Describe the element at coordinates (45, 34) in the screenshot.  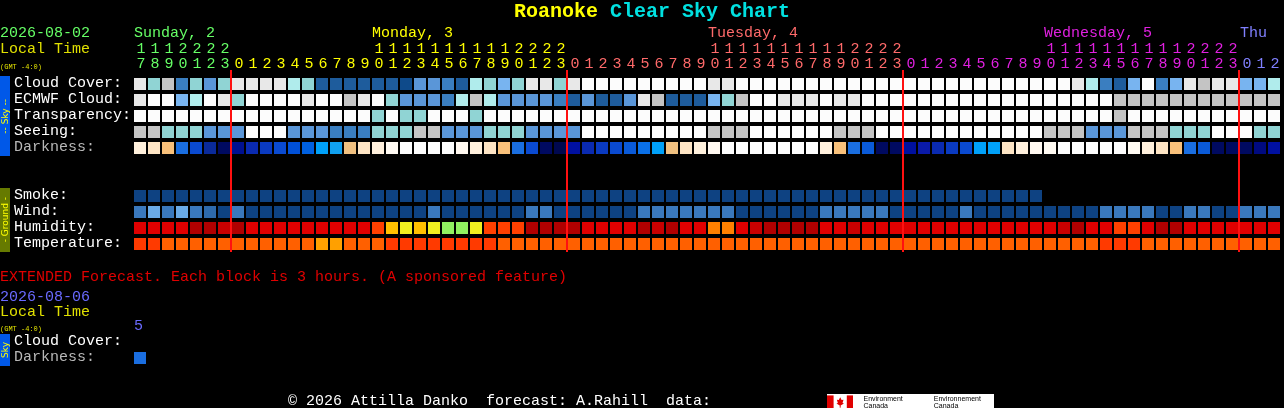
I see `date-label: 2026-08-02` at that location.